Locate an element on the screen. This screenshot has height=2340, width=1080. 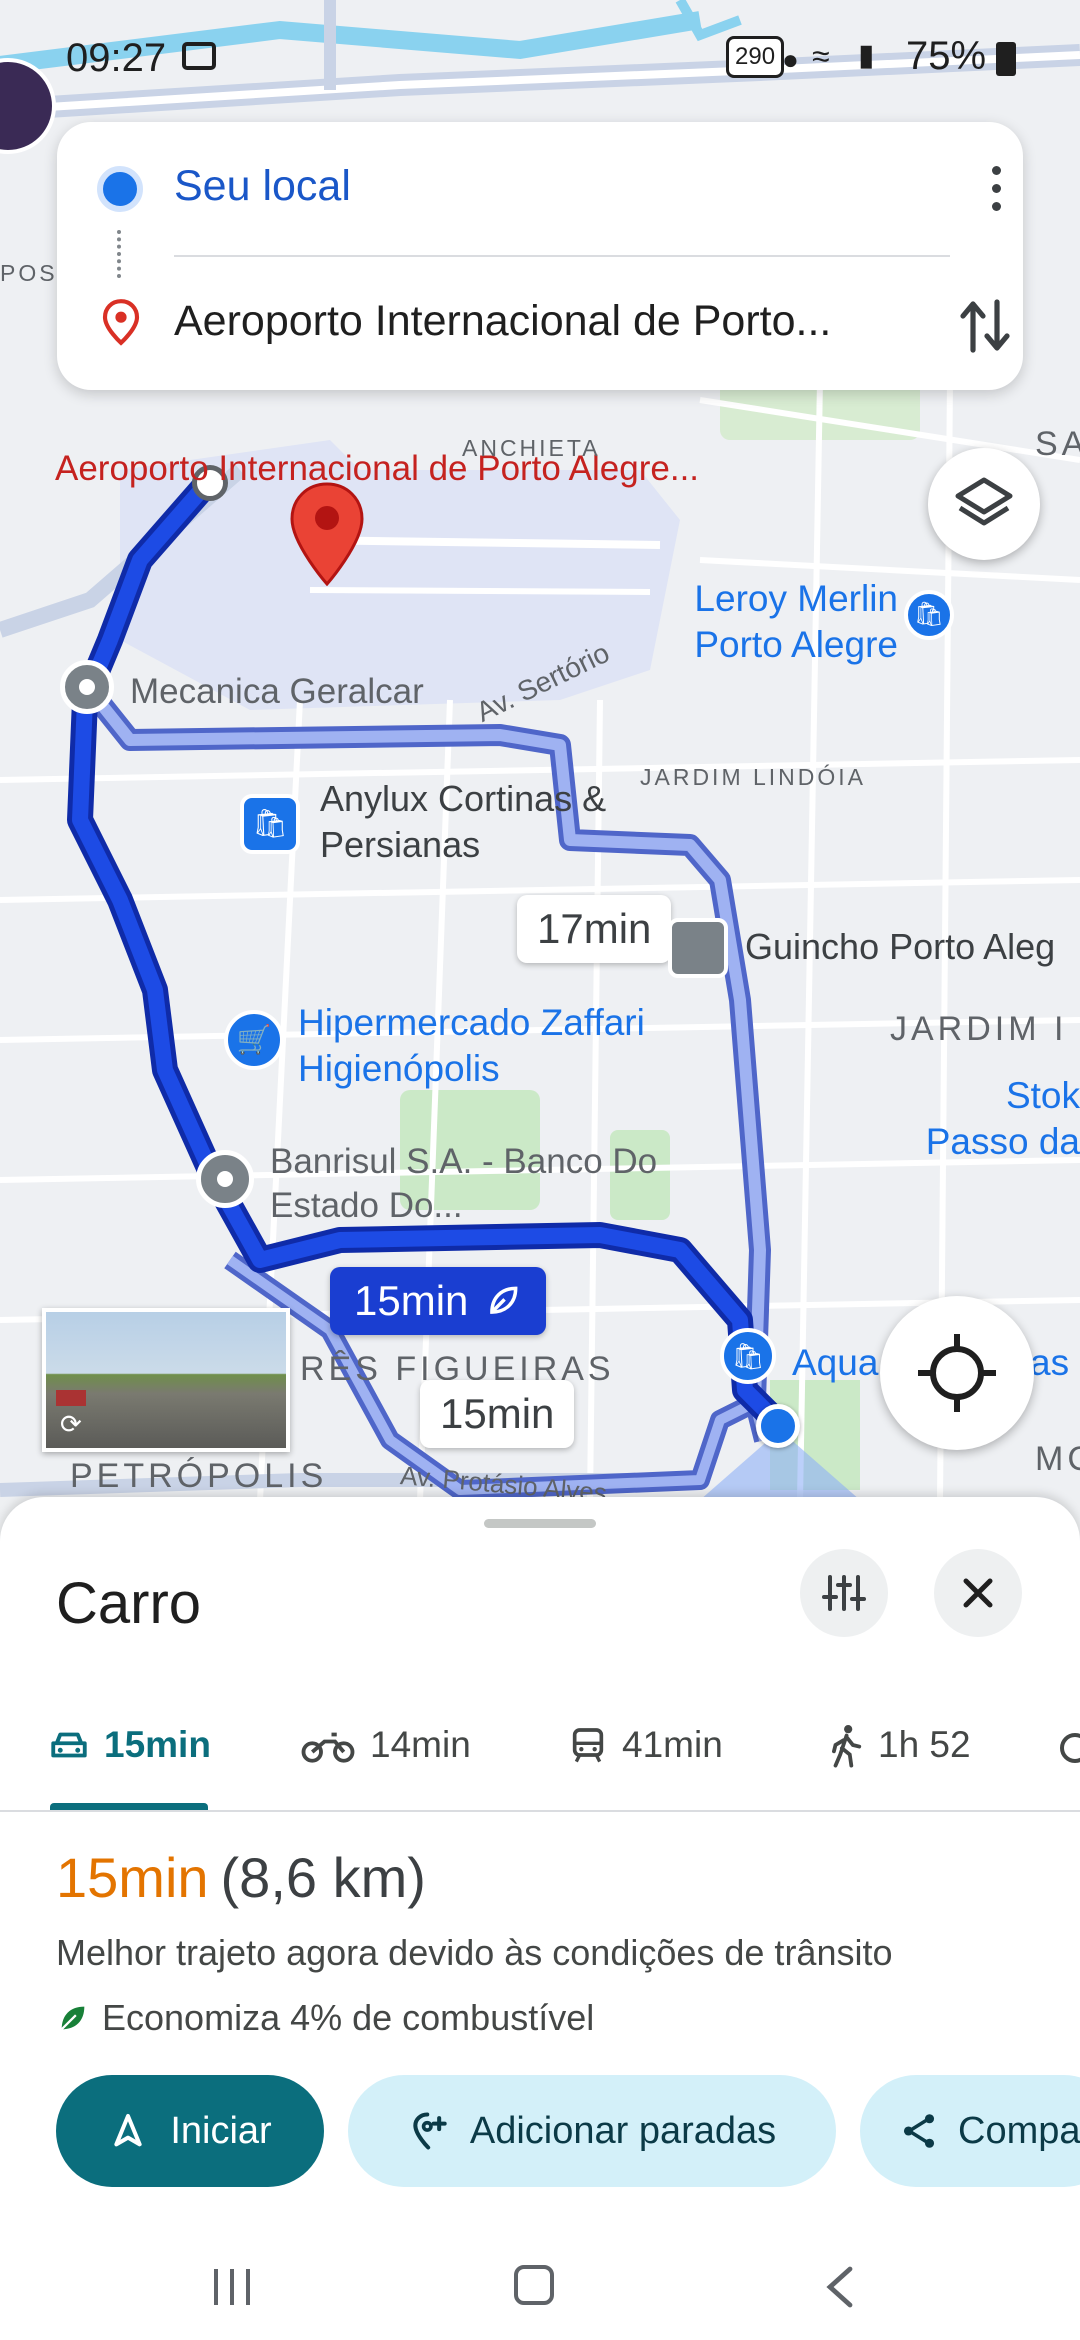
tab-motorcycle: 14min is located at coordinates (385, 1745).